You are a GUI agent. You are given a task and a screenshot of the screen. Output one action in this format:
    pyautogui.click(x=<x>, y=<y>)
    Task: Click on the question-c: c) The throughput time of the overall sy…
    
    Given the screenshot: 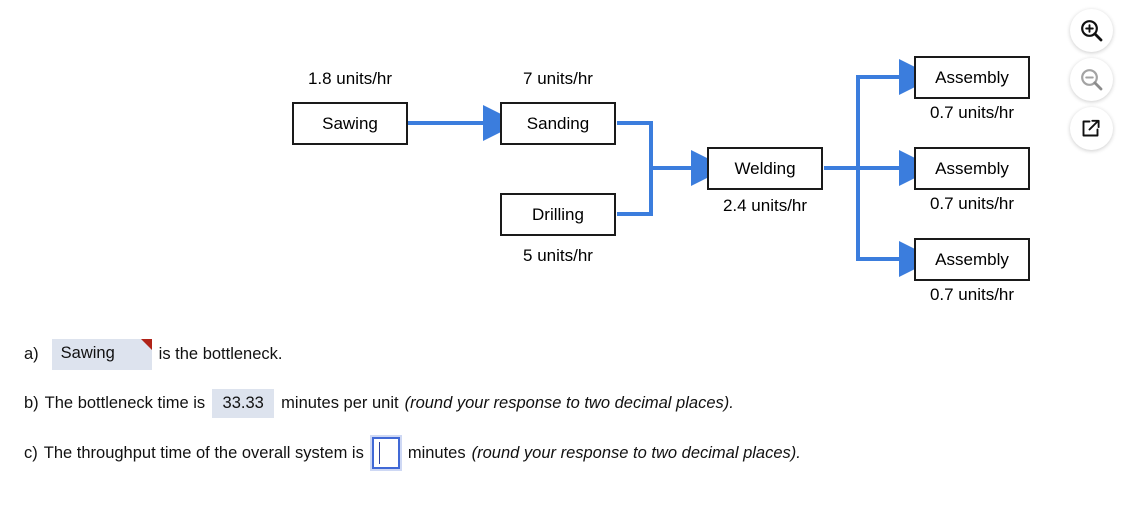 What is the action you would take?
    pyautogui.click(x=544, y=453)
    